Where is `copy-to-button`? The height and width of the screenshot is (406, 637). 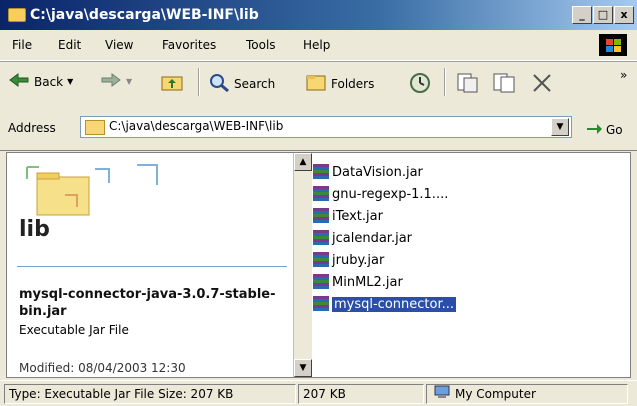 copy-to-button is located at coordinates (504, 84).